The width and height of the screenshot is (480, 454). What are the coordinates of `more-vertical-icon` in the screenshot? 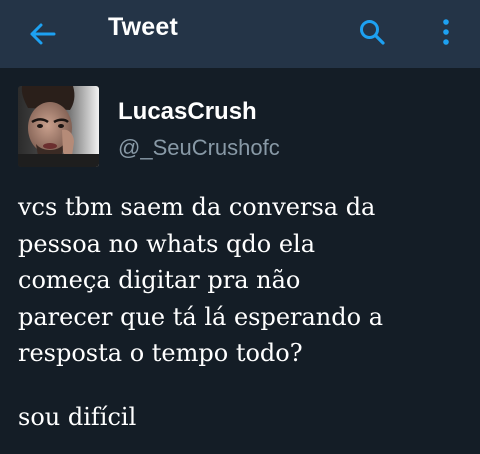 It's located at (446, 32).